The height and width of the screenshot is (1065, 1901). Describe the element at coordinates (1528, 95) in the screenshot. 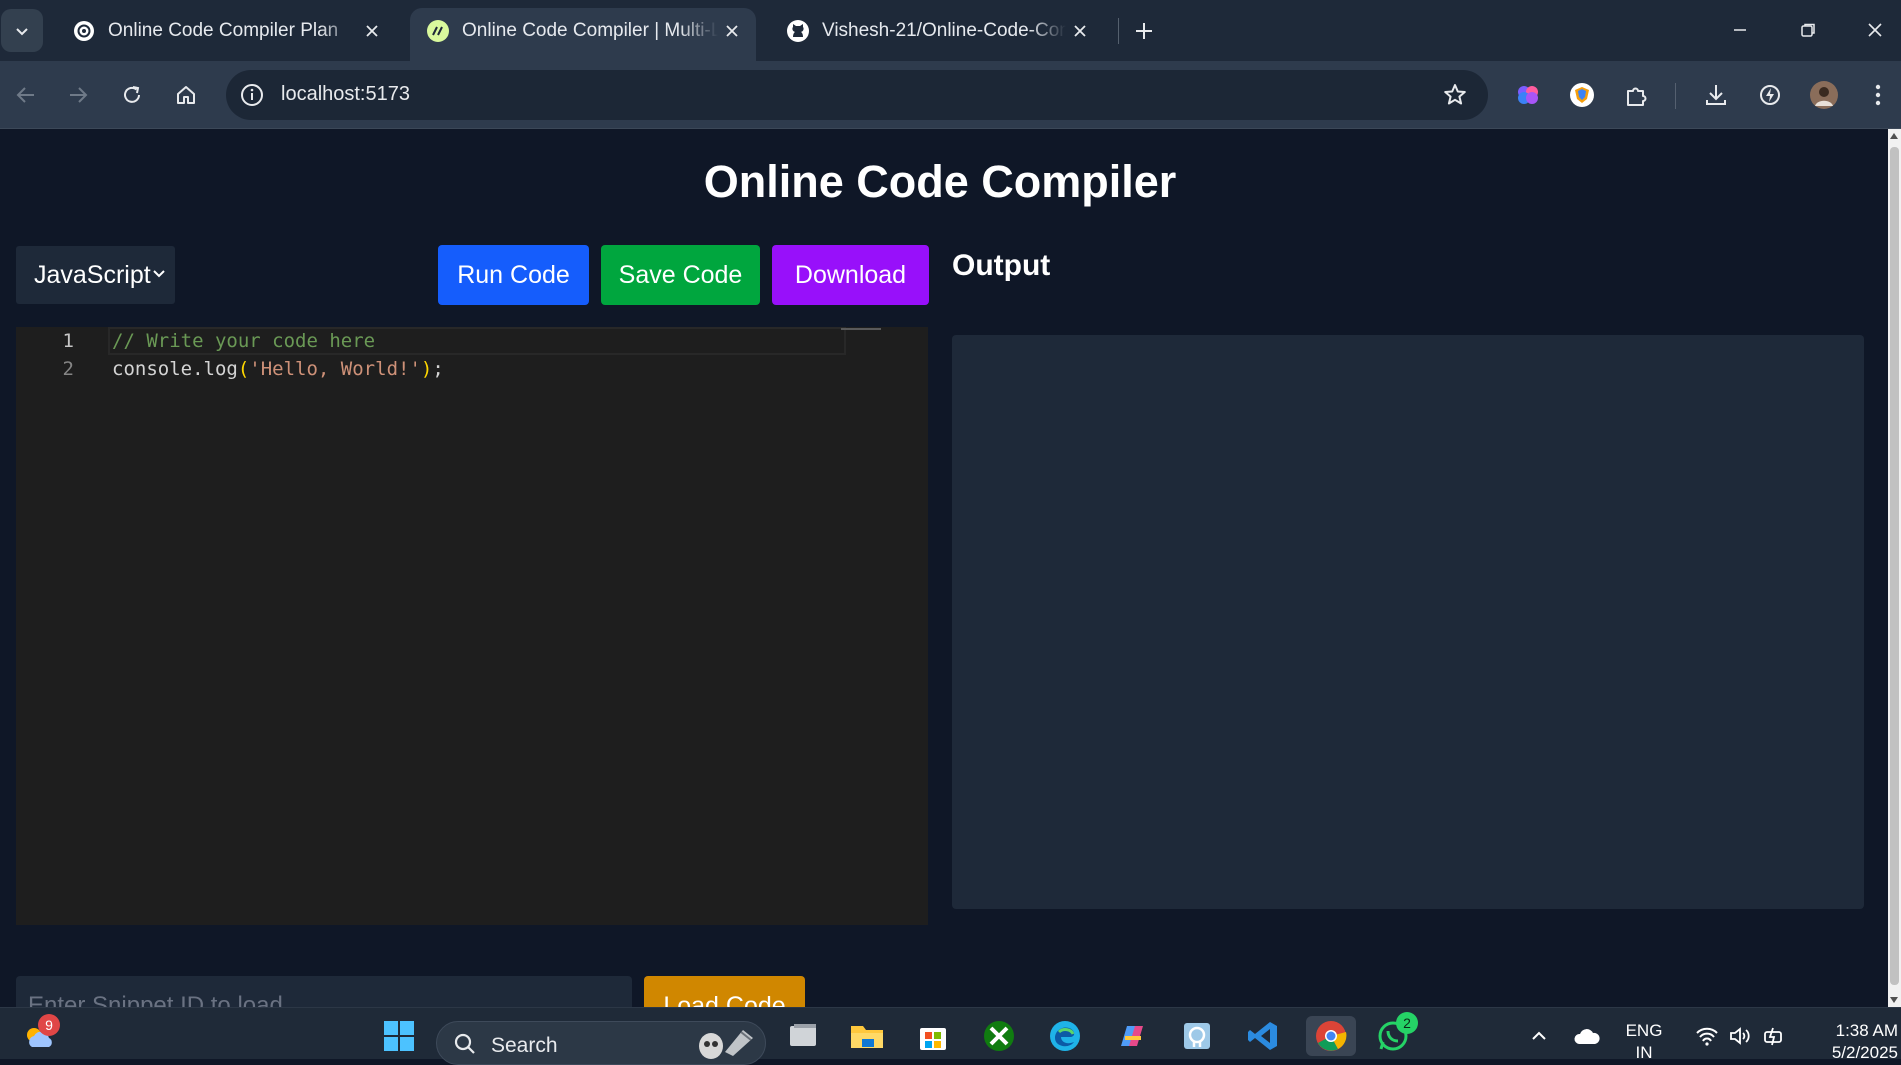

I see `extension-brain-icon` at that location.